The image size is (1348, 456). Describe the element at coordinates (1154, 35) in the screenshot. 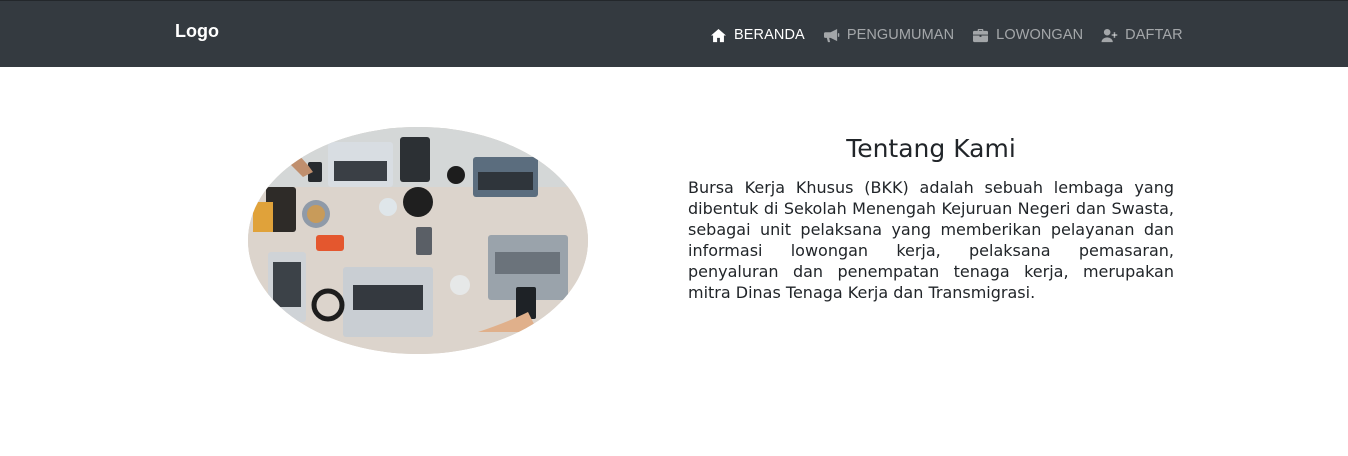

I see `nav-item-label: DAFTAR` at that location.